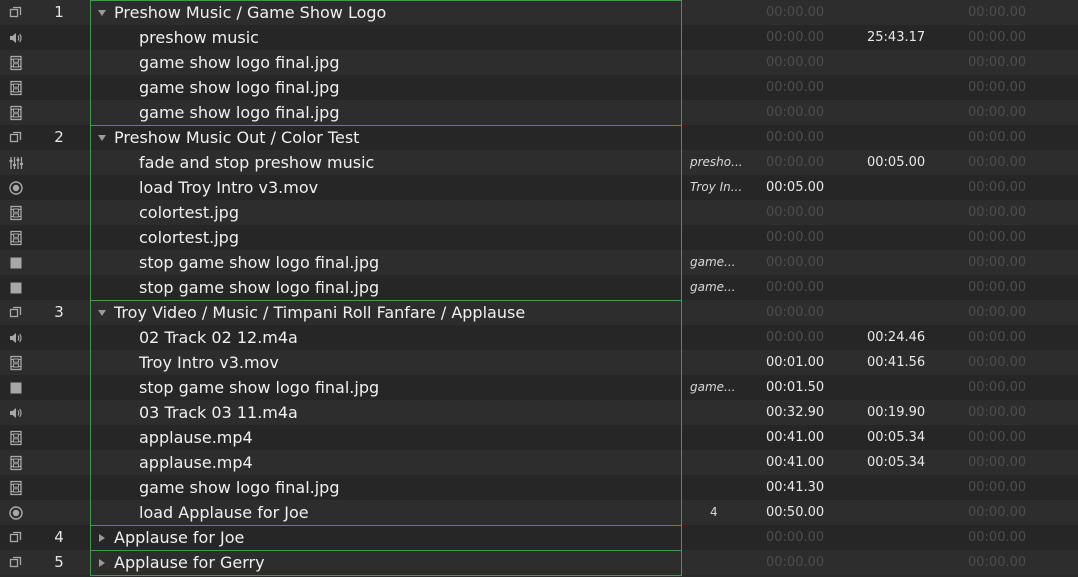  I want to click on cue-row: game show logo final.jpg 00:41.30 00:00.00, so click(539, 487).